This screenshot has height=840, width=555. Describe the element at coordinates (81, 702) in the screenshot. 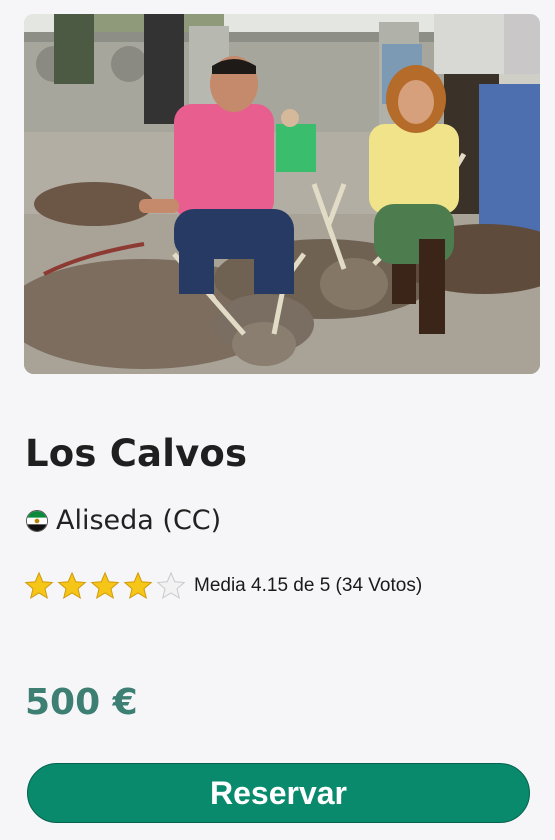

I see `listing-price: 500 €` at that location.